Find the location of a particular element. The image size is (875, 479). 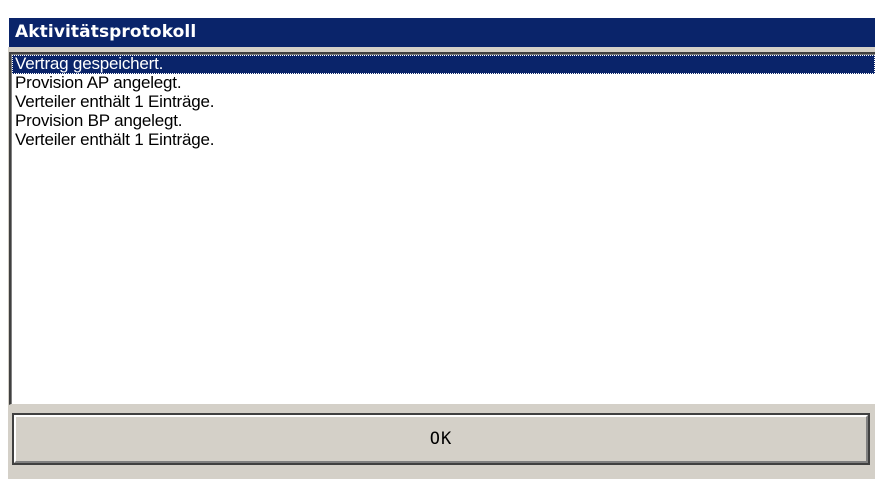

ok-button-label: OK is located at coordinates (441, 439).